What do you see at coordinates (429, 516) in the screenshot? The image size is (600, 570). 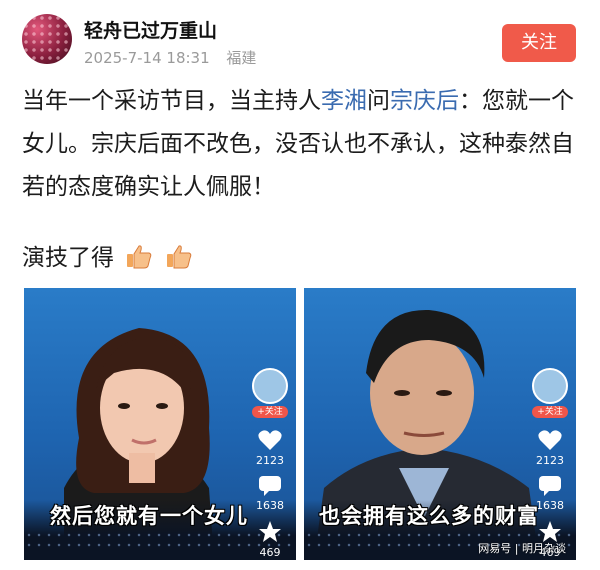 I see `video-caption: 也会拥有这么多的财富` at bounding box center [429, 516].